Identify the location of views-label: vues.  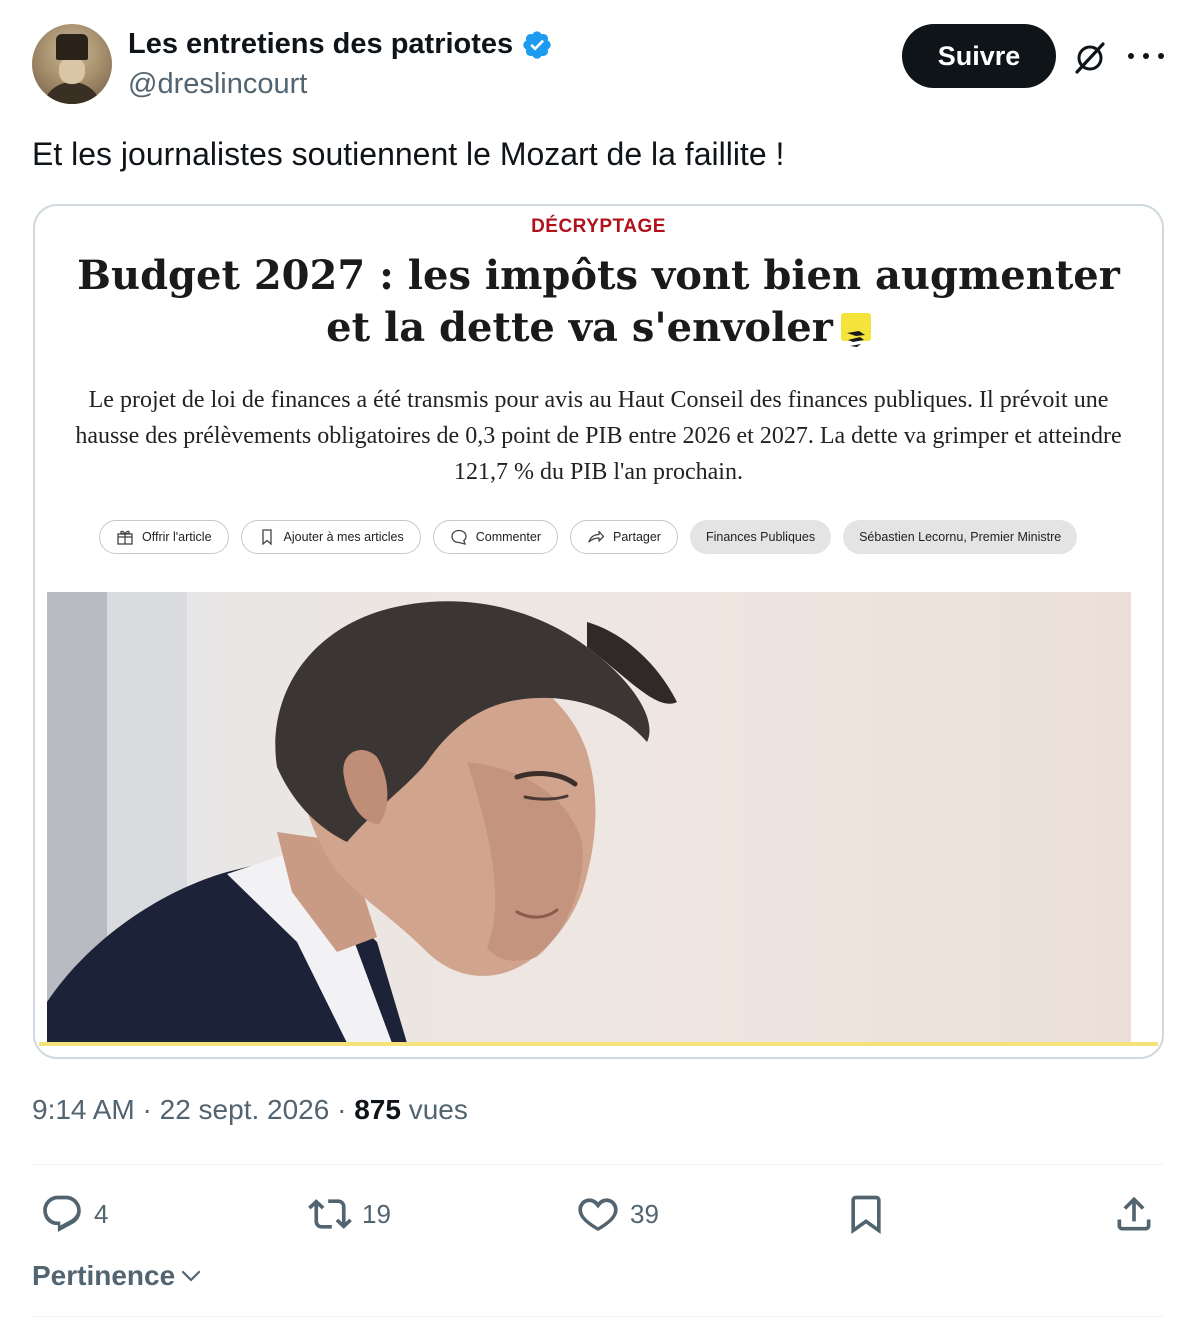
(438, 1109).